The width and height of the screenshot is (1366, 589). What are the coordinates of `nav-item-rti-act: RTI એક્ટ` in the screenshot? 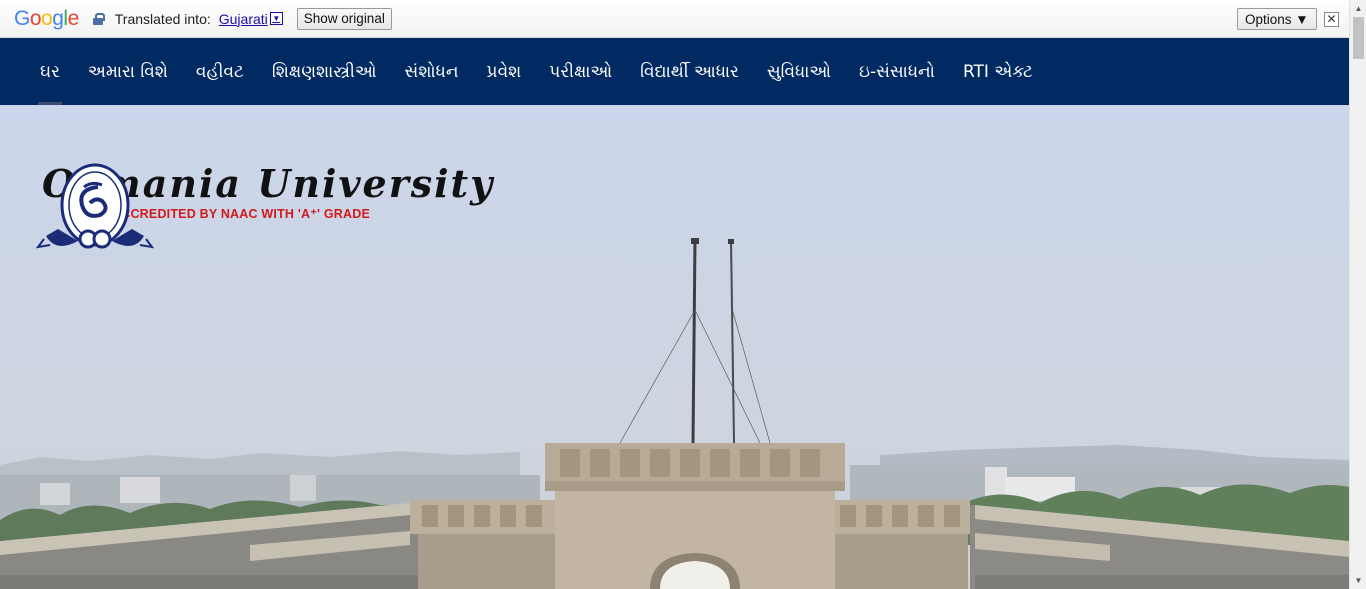 It's located at (998, 71).